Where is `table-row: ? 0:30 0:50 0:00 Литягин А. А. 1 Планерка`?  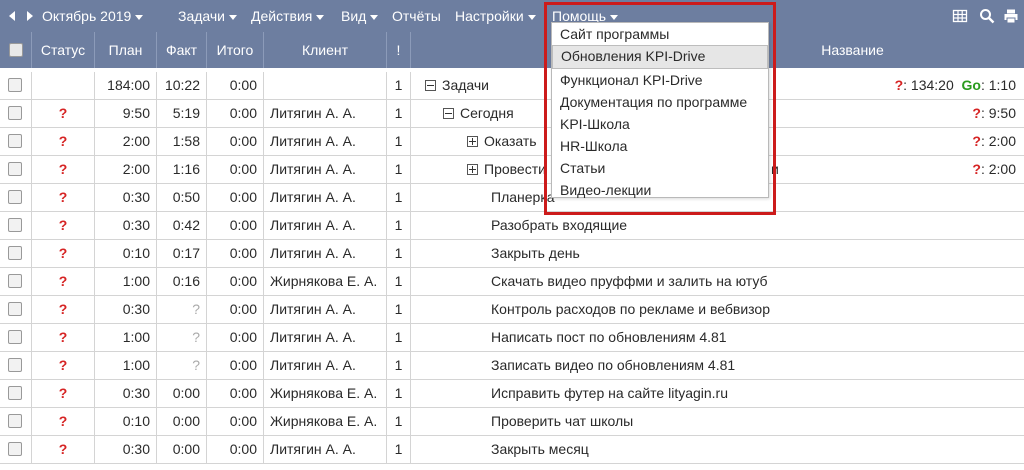 table-row: ? 0:30 0:50 0:00 Литягин А. А. 1 Планерка is located at coordinates (512, 198).